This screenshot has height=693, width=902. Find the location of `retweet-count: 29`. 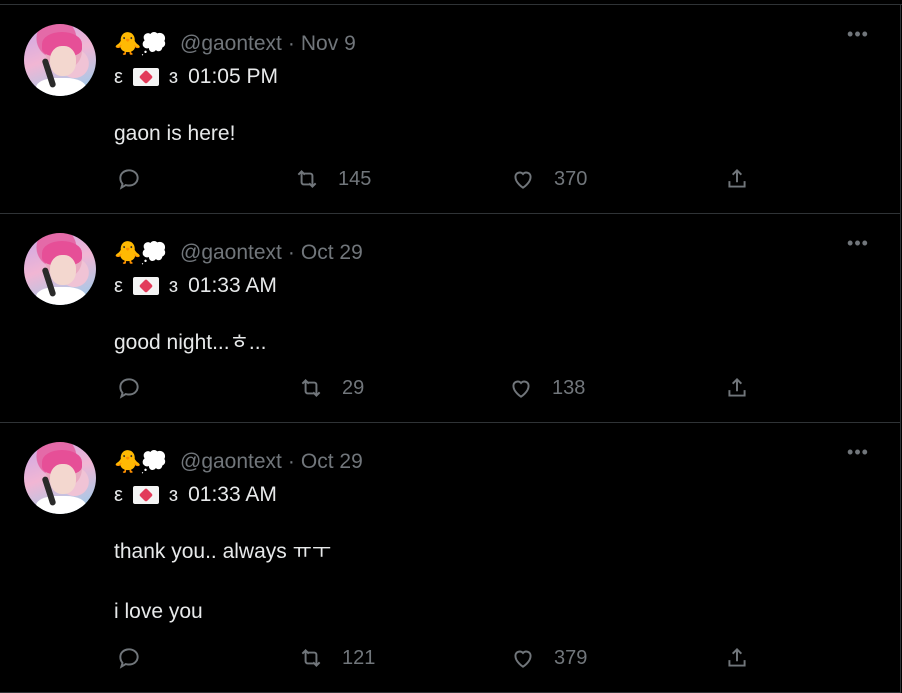

retweet-count: 29 is located at coordinates (353, 387).